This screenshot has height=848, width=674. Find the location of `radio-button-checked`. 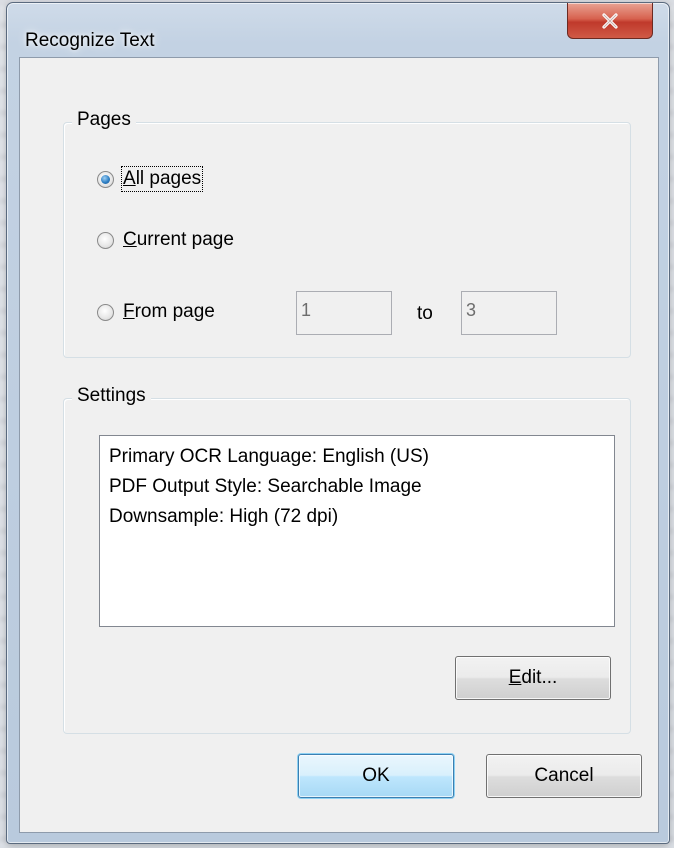

radio-button-checked is located at coordinates (105, 179).